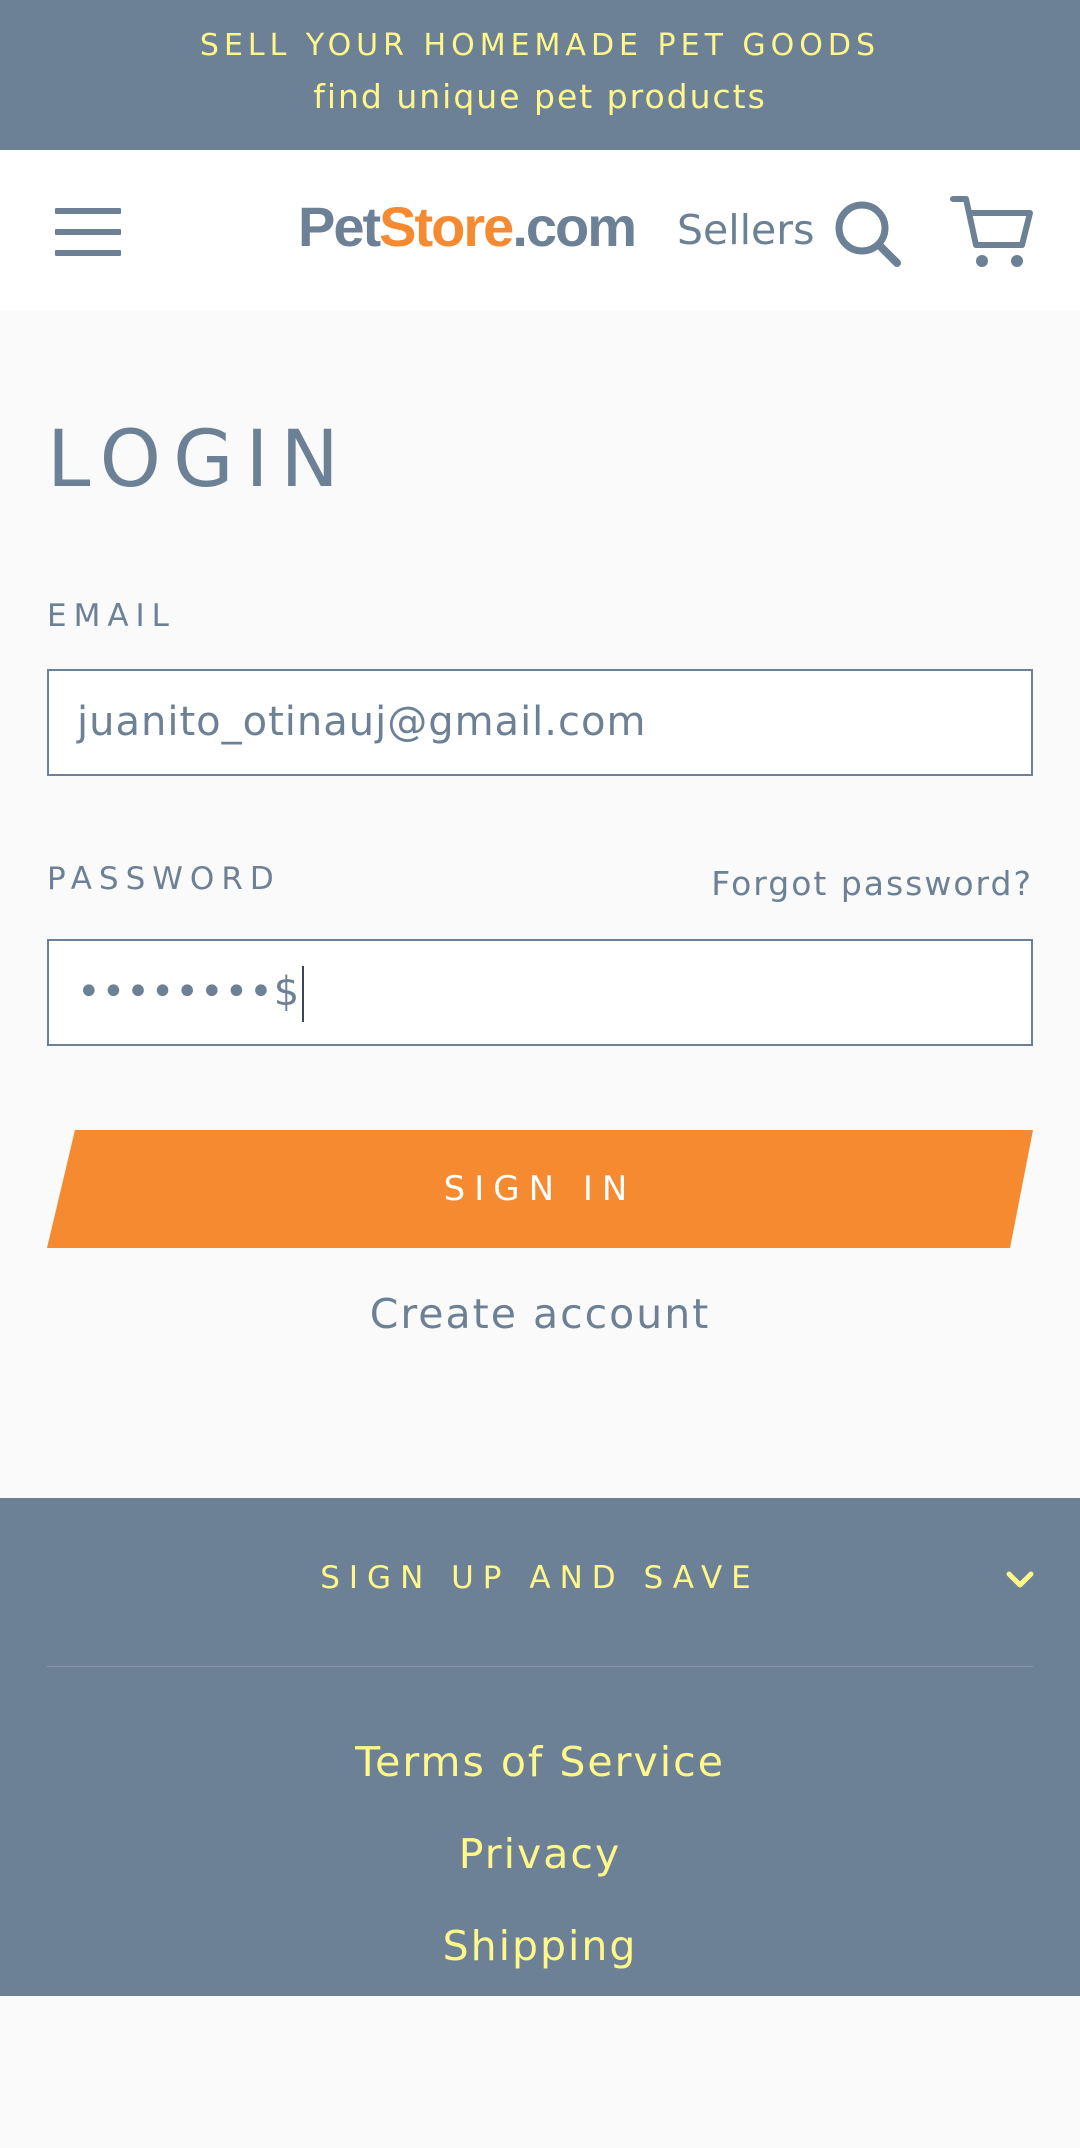 Image resolution: width=1080 pixels, height=2148 pixels. I want to click on announcement-subline: find unique pet products, so click(540, 96).